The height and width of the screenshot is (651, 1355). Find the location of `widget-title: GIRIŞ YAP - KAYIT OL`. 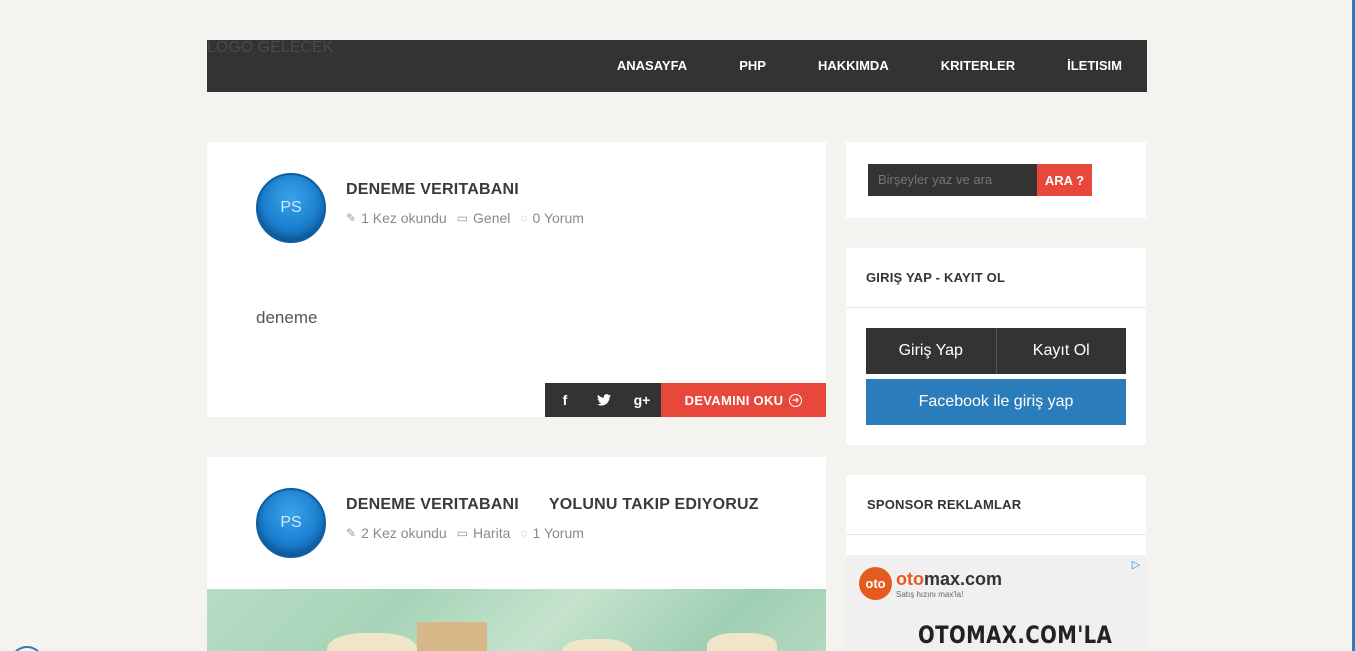

widget-title: GIRIŞ YAP - KAYIT OL is located at coordinates (936, 277).